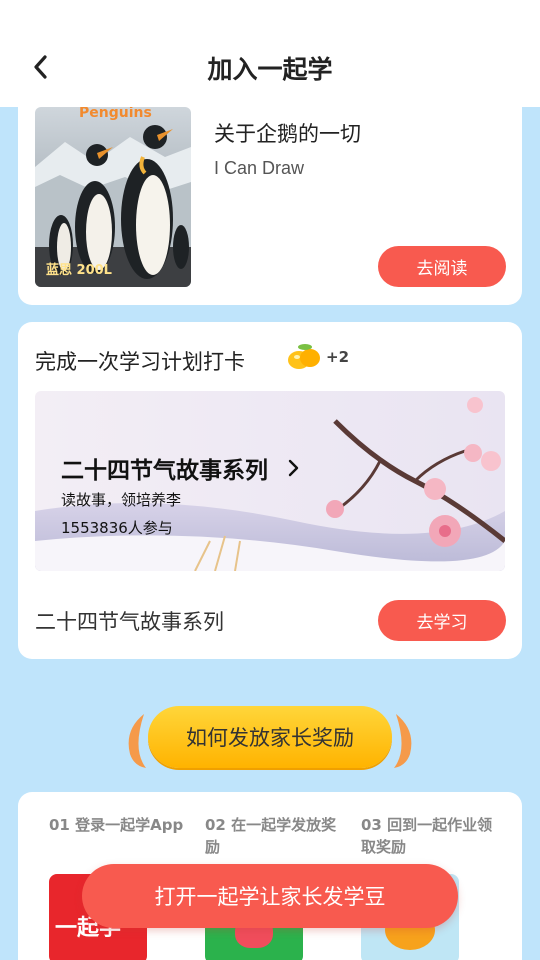 The height and width of the screenshot is (960, 540). I want to click on step-2: 02 在一起学发放奖励, so click(271, 836).